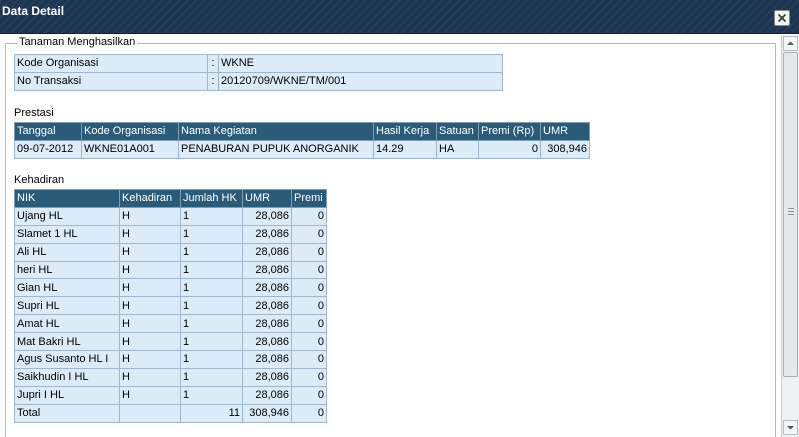  I want to click on total-label: Total, so click(67, 413).